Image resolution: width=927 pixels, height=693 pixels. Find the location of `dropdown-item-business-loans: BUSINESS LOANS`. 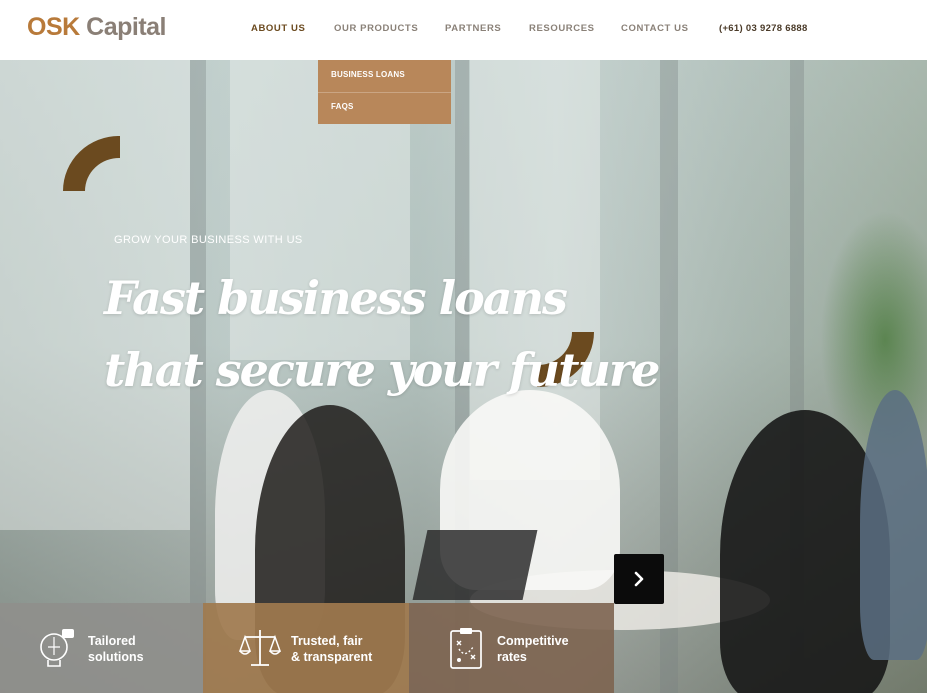

dropdown-item-business-loans: BUSINESS LOANS is located at coordinates (368, 74).